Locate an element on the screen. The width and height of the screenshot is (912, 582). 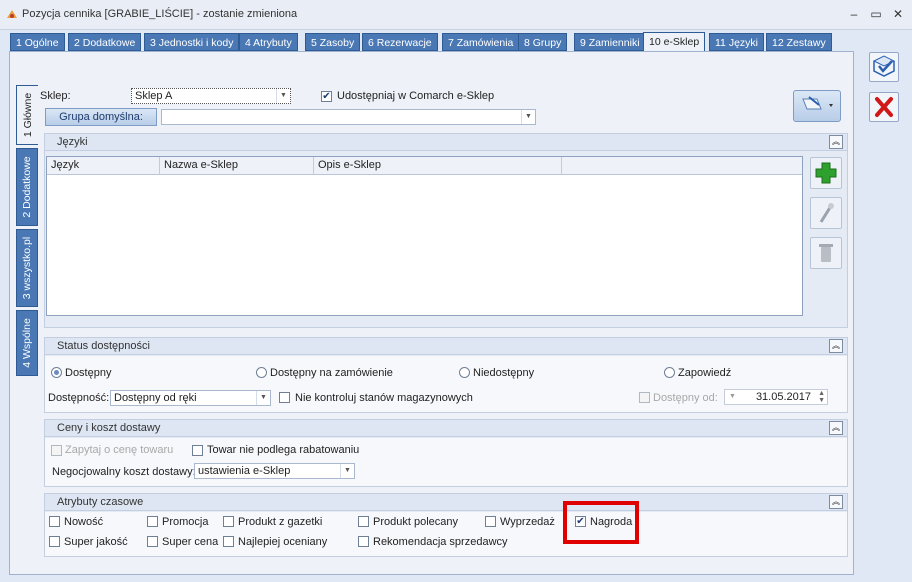
delete-button is located at coordinates (826, 253).